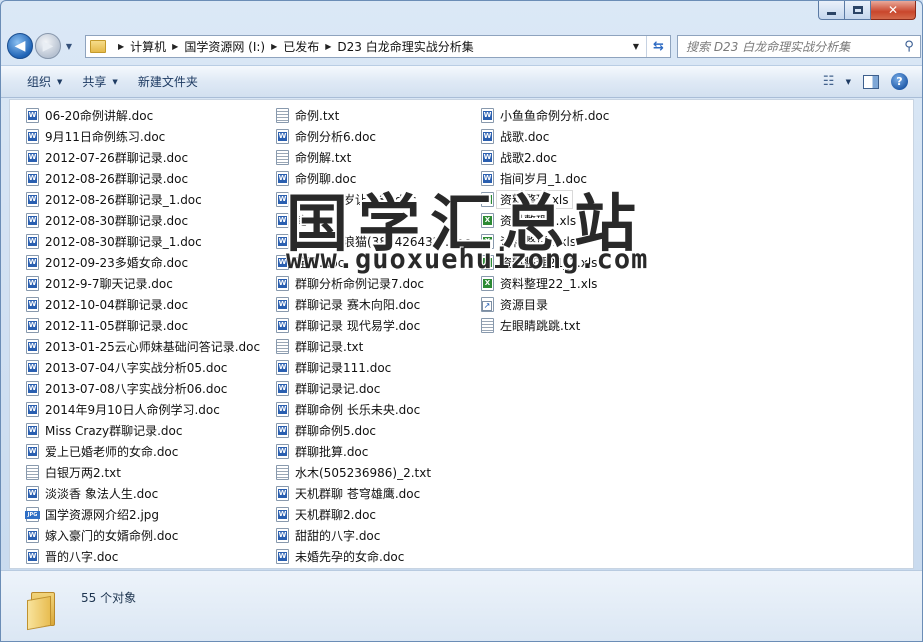 The image size is (923, 642). I want to click on file-item: 国学资源网介绍2.jpg, so click(150, 514).